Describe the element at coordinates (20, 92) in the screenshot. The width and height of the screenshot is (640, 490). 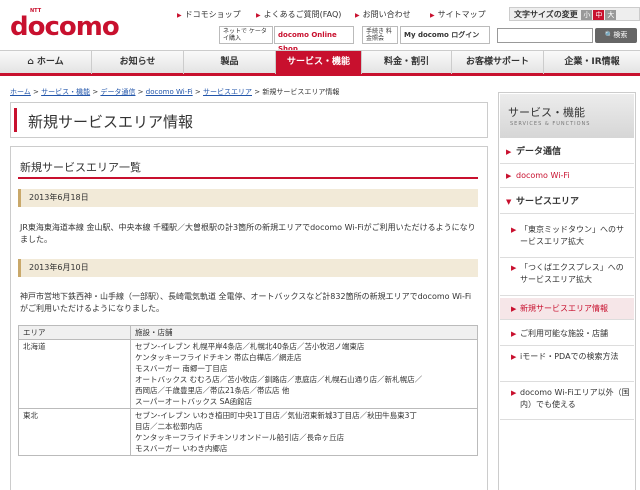
I see `breadcrumb-home: ホーム` at that location.